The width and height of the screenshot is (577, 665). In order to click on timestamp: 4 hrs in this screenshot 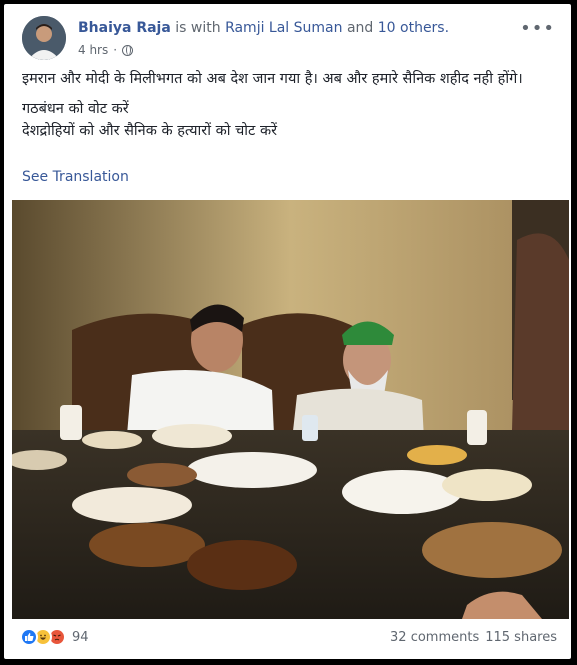, I will do `click(93, 50)`.